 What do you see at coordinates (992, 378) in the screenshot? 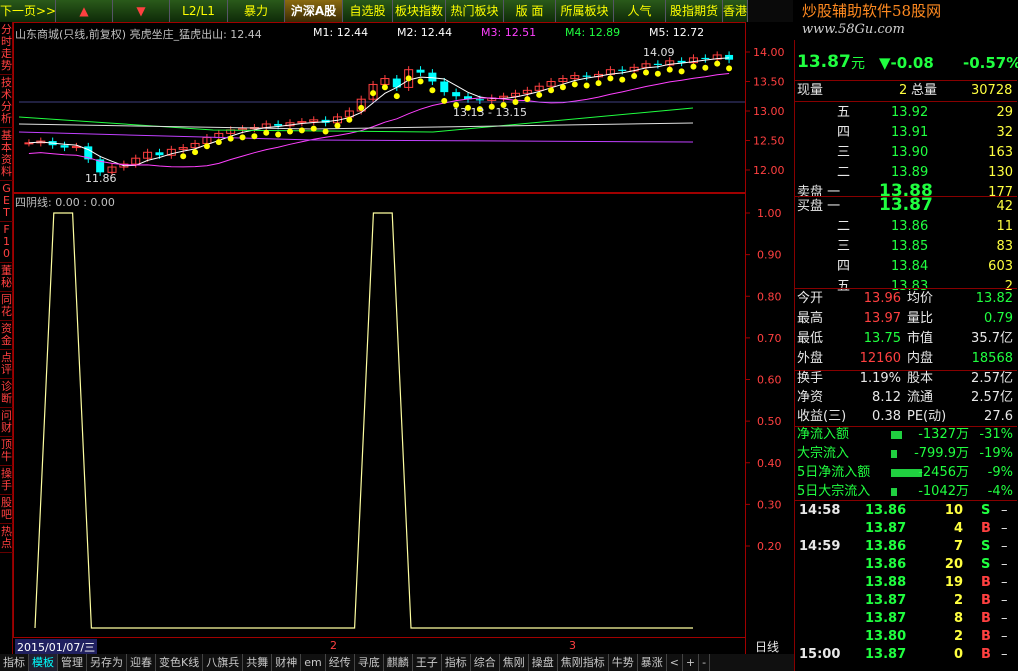
I see `stat-value: 2.57亿` at bounding box center [992, 378].